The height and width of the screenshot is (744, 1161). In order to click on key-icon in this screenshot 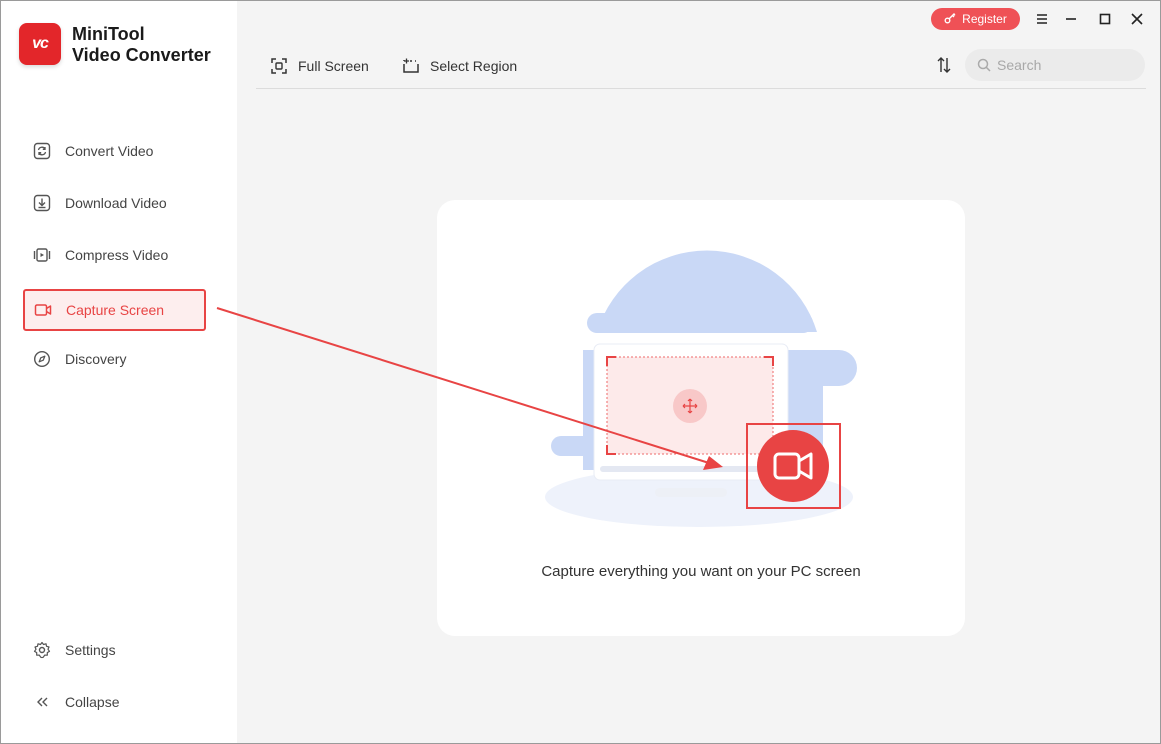, I will do `click(950, 19)`.